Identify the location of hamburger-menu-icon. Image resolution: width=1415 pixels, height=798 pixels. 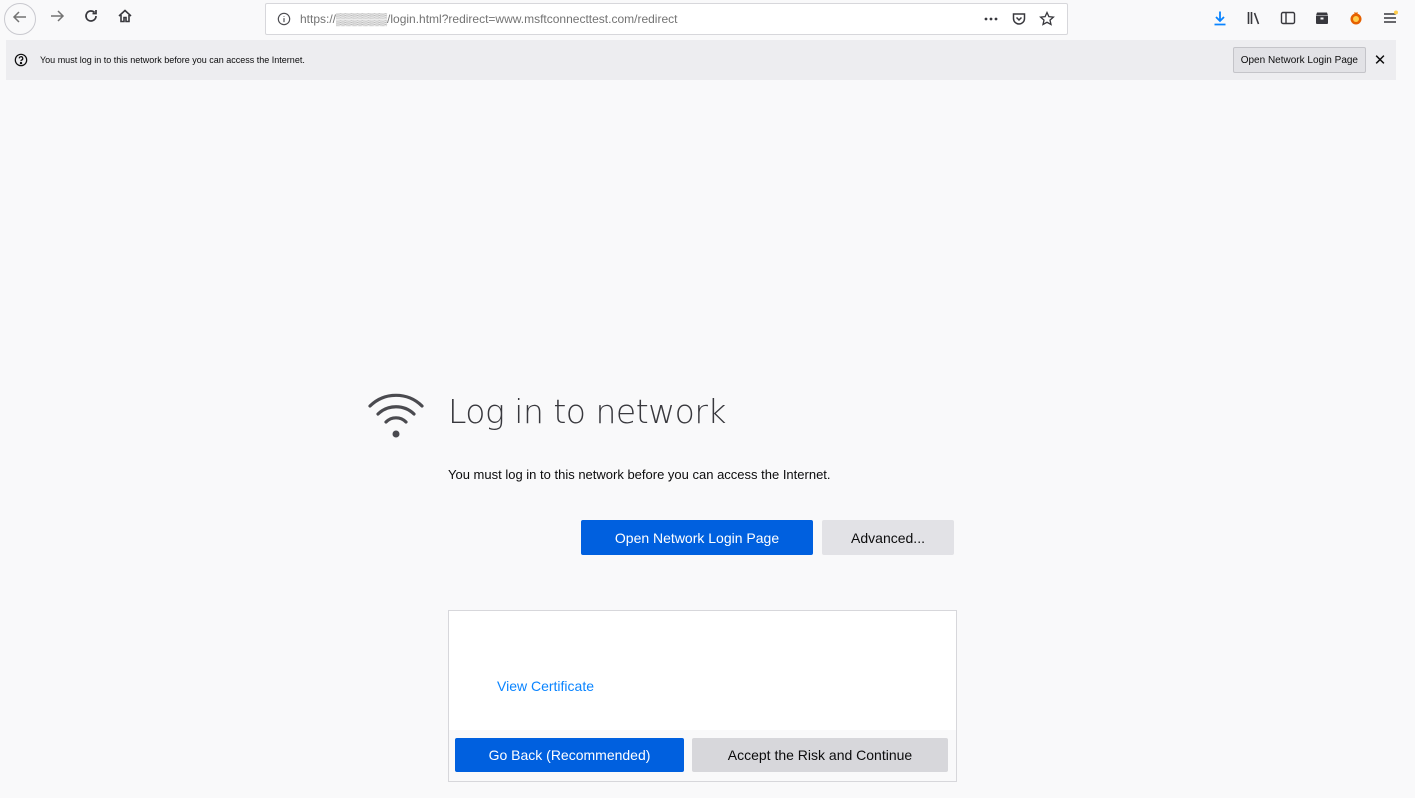
(1390, 18).